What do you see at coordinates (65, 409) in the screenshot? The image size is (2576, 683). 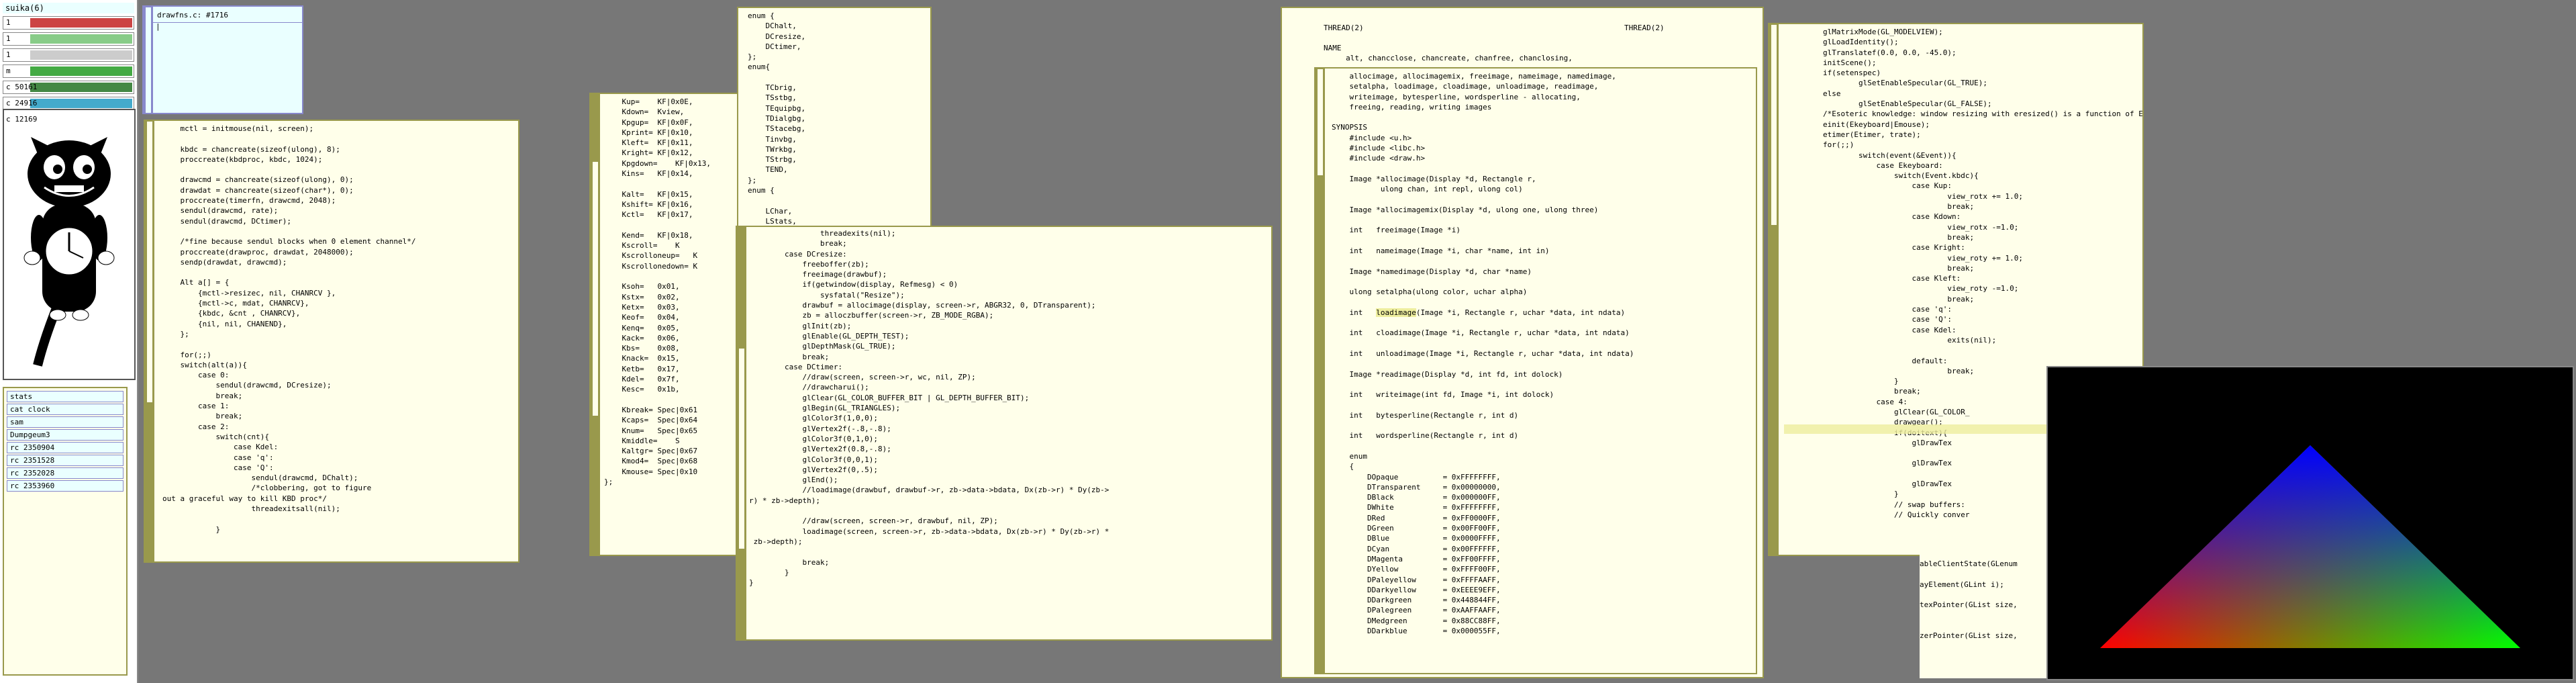 I see `window-list-item: cat clock` at bounding box center [65, 409].